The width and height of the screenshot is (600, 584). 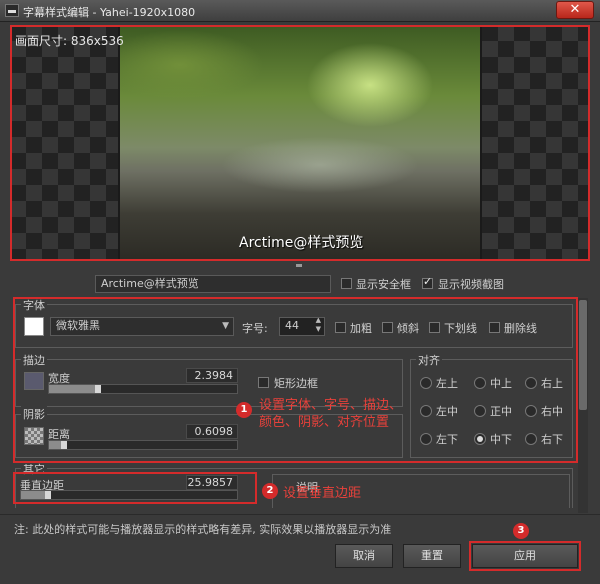 I want to click on divider, so click(x=300, y=514).